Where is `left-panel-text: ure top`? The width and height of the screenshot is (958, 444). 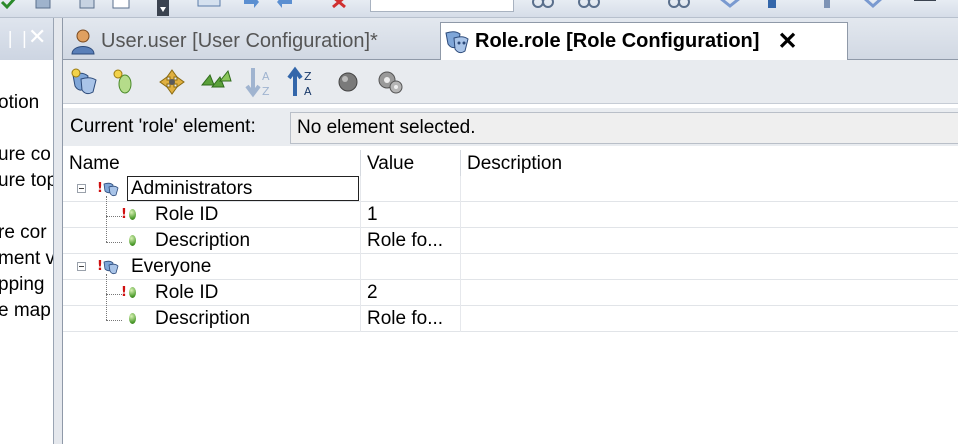 left-panel-text: ure top is located at coordinates (27, 180).